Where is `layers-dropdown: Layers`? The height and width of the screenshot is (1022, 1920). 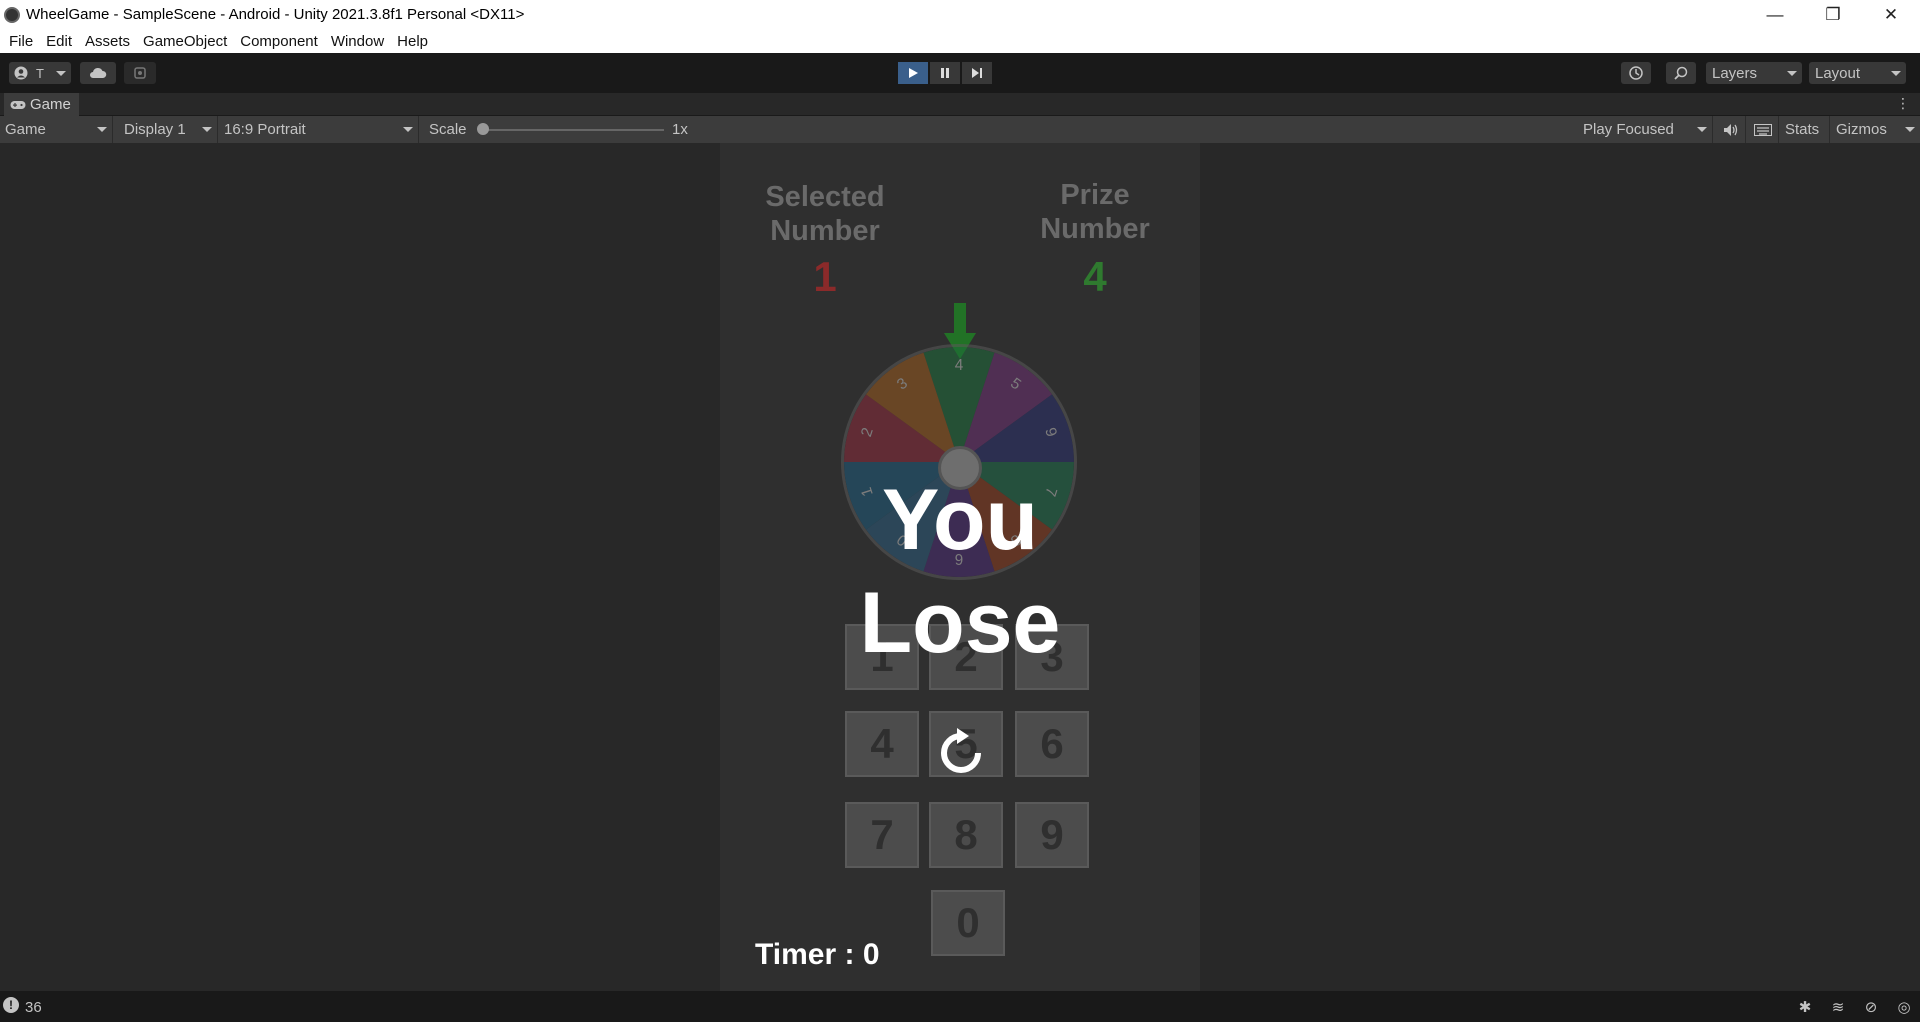
layers-dropdown: Layers is located at coordinates (1754, 73).